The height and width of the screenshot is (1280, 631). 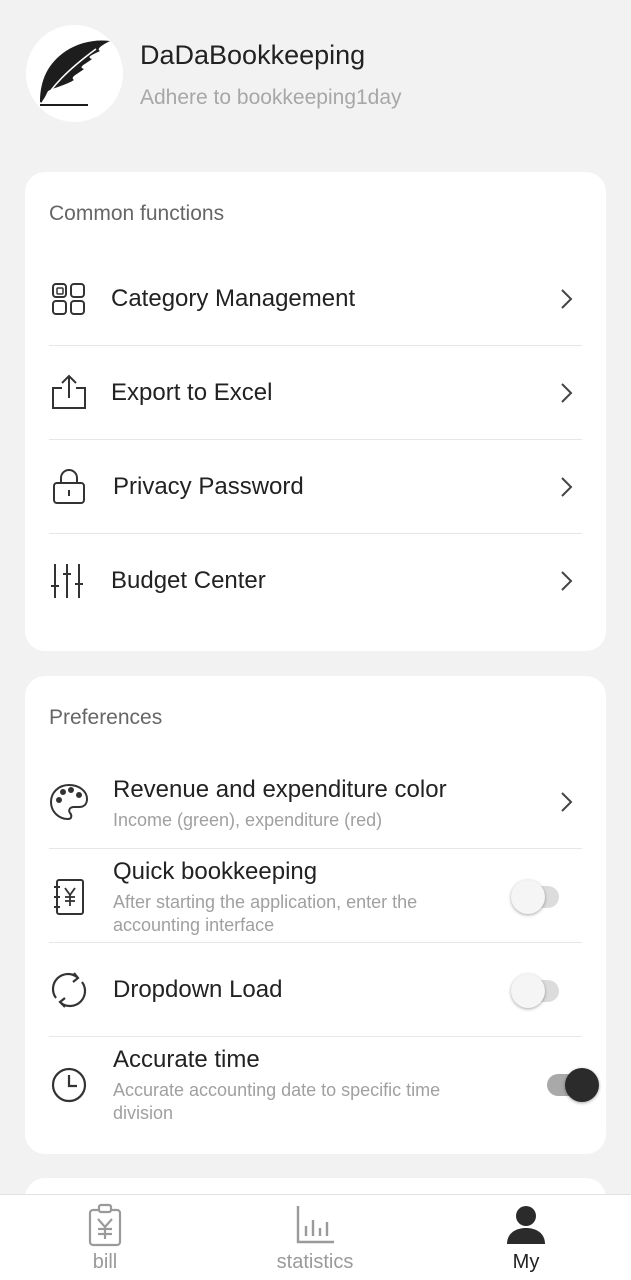 I want to click on clock-icon, so click(x=69, y=1085).